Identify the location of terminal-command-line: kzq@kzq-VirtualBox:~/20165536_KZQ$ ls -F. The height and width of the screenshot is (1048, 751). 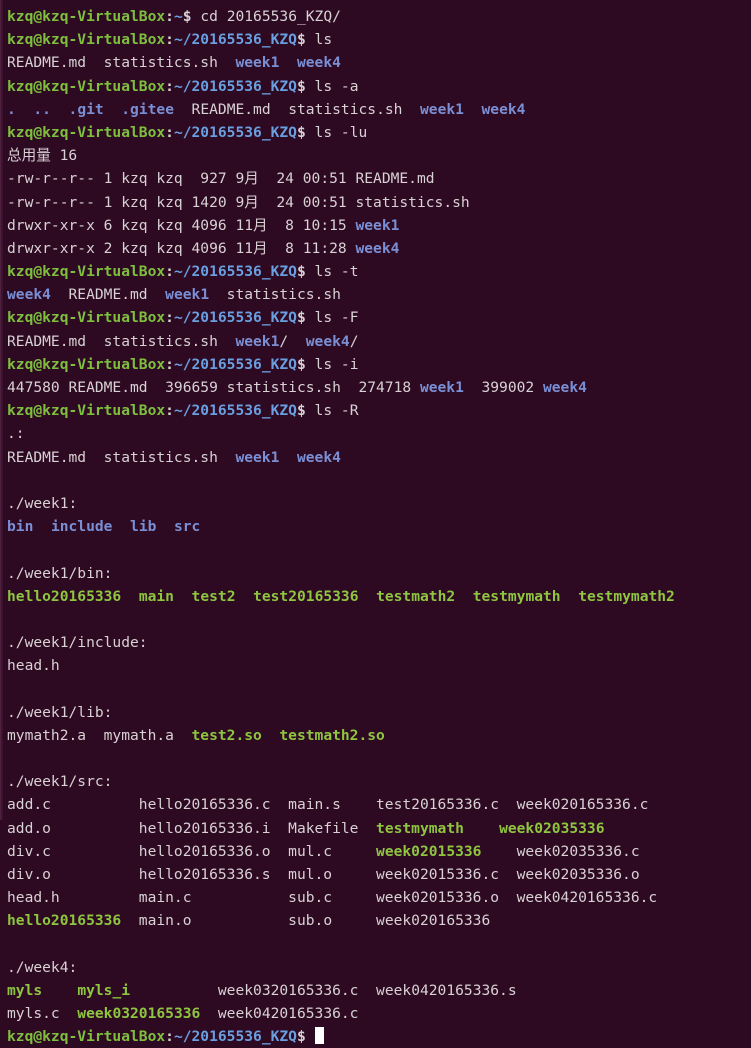
(377, 317).